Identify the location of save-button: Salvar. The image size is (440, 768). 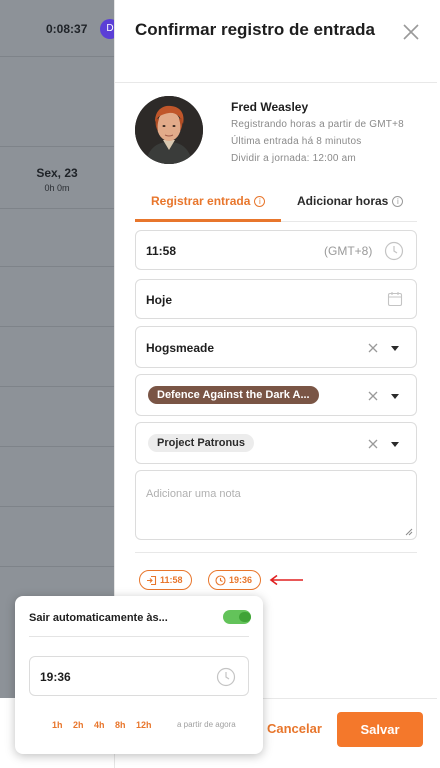
(380, 729).